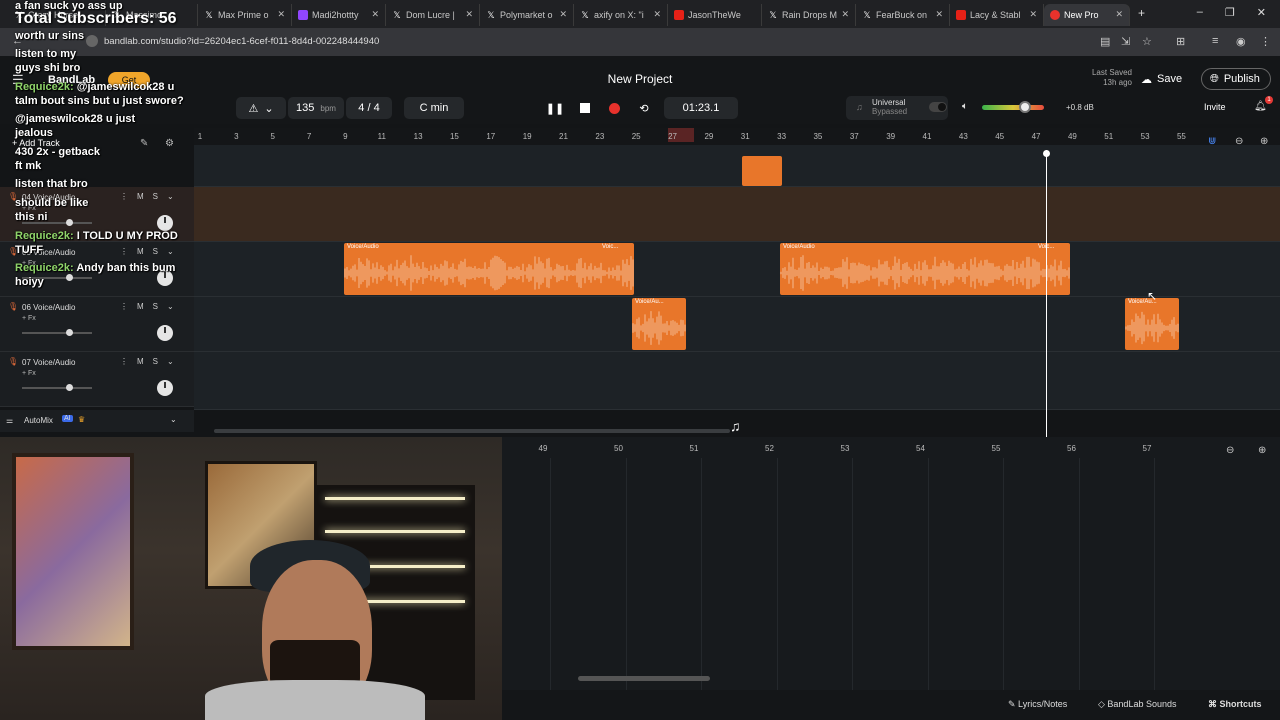 The height and width of the screenshot is (720, 1280). What do you see at coordinates (644, 678) in the screenshot?
I see `editor-scrollbar` at bounding box center [644, 678].